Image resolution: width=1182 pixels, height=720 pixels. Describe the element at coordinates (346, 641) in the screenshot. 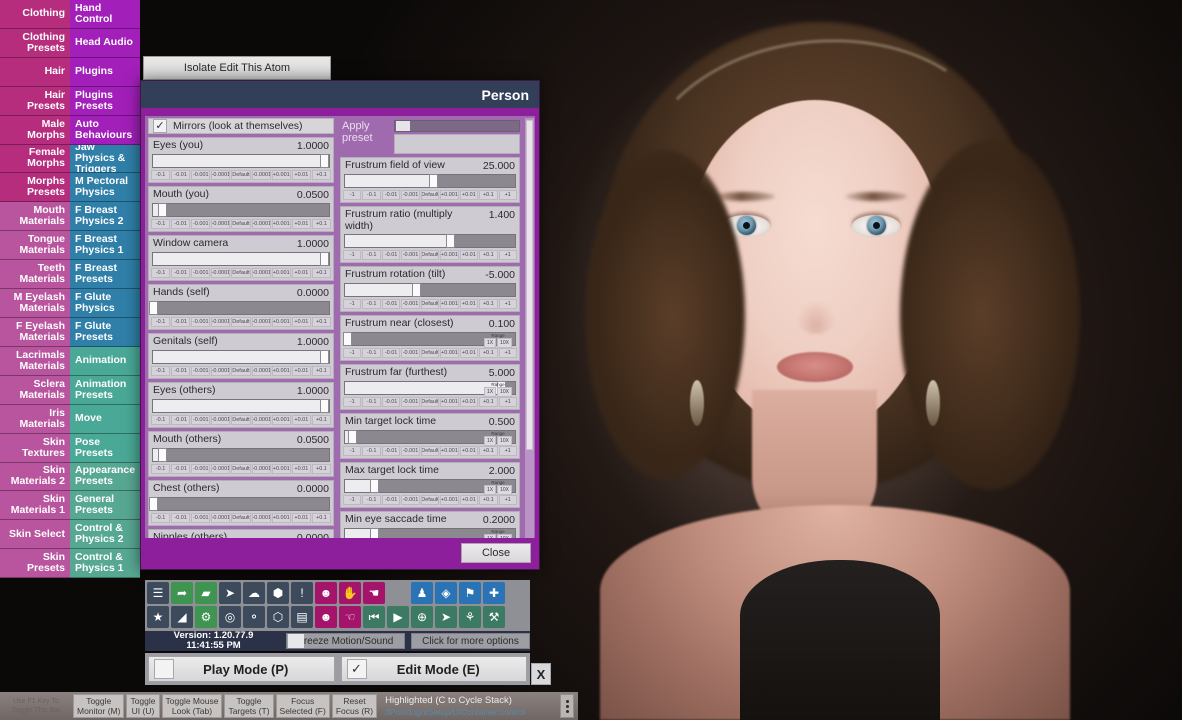

I see `freeze-motion-sound-button: Freeze Motion/Sound` at that location.